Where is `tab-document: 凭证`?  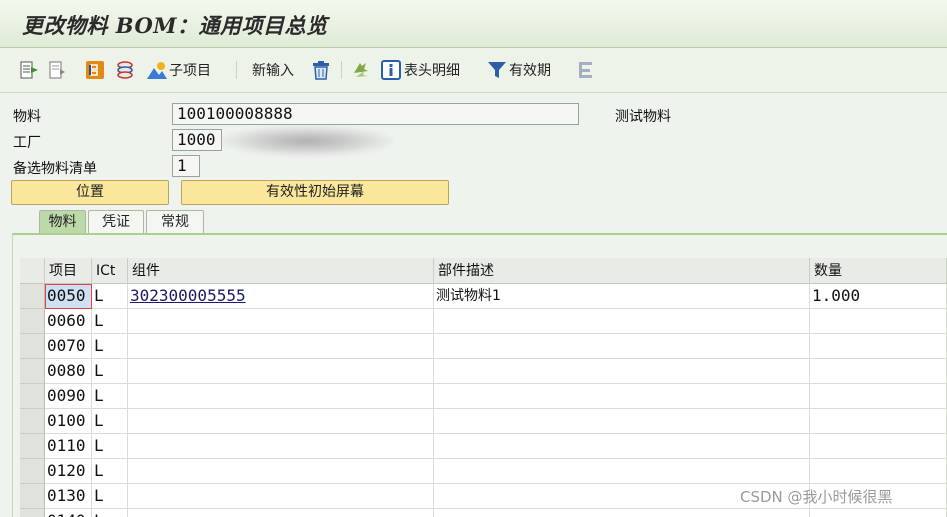 tab-document: 凭证 is located at coordinates (116, 222).